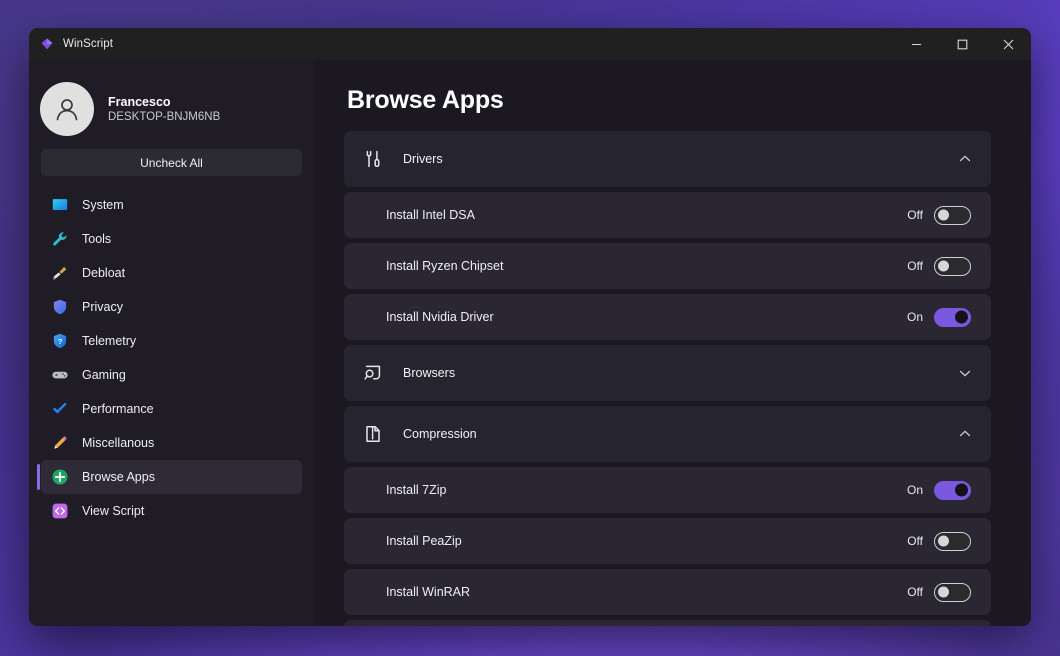 The image size is (1060, 656). I want to click on app-name: Install Nvidia Driver, so click(440, 317).